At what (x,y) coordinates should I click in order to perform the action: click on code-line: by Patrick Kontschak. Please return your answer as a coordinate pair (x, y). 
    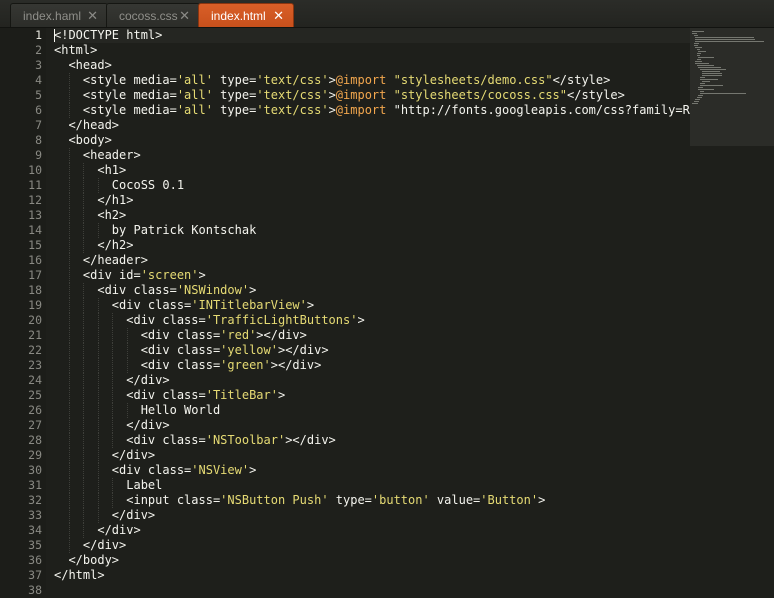
    Looking at the image, I should click on (372, 230).